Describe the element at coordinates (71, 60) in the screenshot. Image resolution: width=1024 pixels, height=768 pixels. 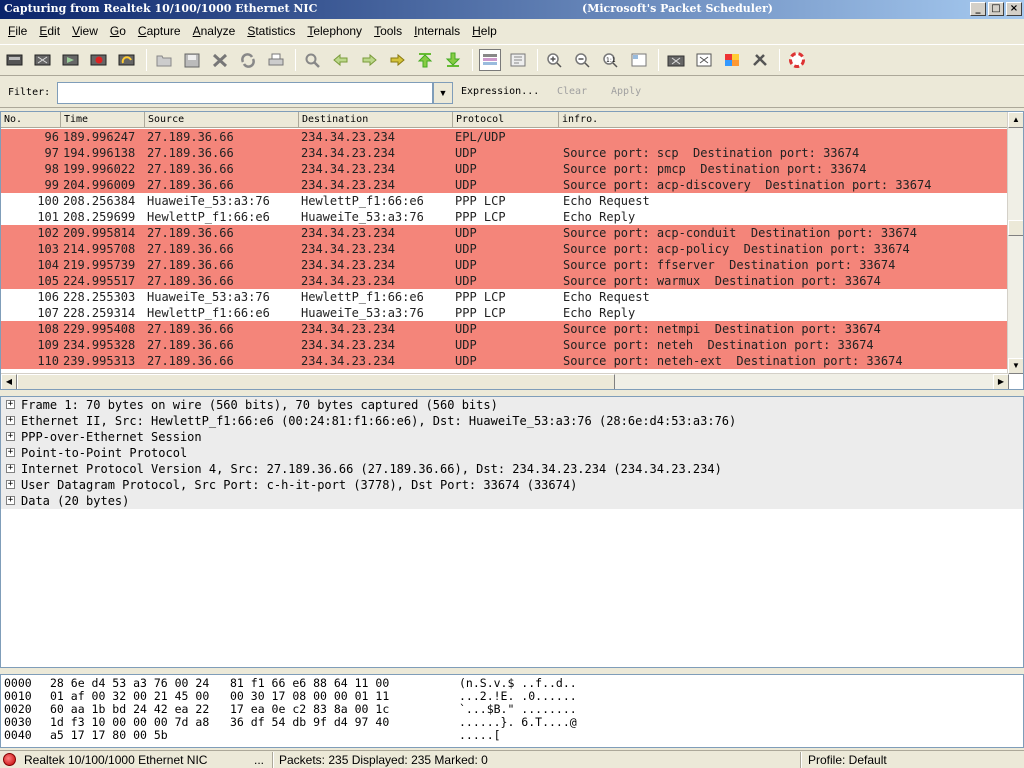
I see `start-capture-icon` at that location.